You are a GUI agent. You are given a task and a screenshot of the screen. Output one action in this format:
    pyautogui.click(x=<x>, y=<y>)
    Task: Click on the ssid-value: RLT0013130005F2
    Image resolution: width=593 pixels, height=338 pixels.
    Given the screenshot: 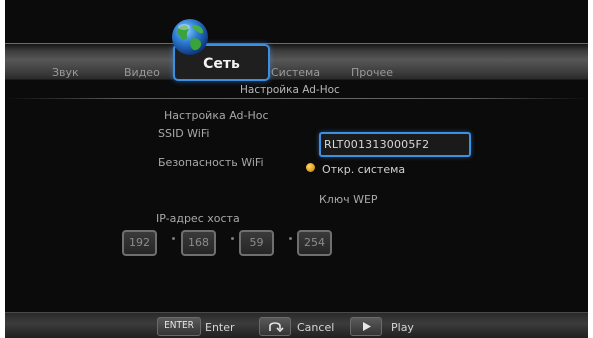 What is the action you would take?
    pyautogui.click(x=377, y=144)
    